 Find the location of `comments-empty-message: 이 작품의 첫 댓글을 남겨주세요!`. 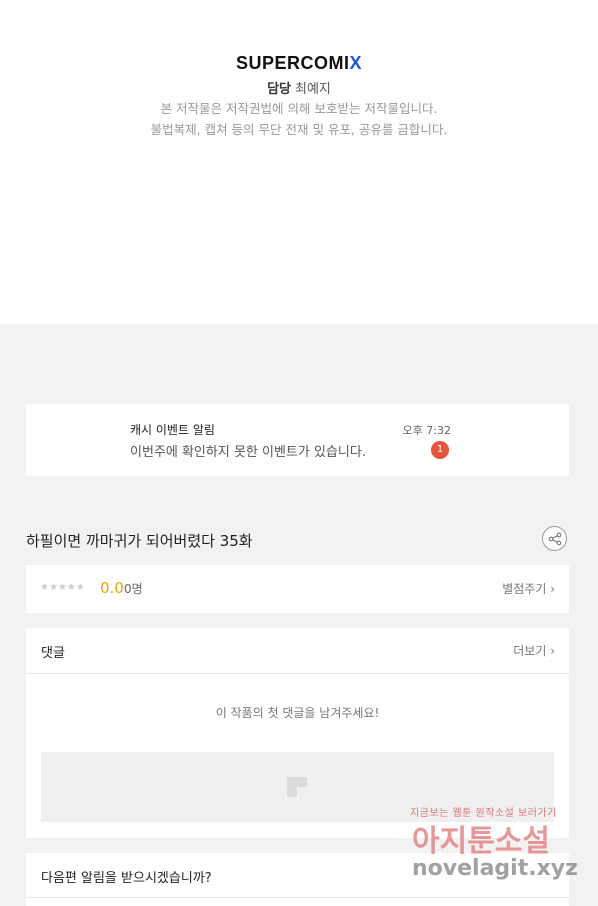

comments-empty-message: 이 작품의 첫 댓글을 남겨주세요! is located at coordinates (297, 713).